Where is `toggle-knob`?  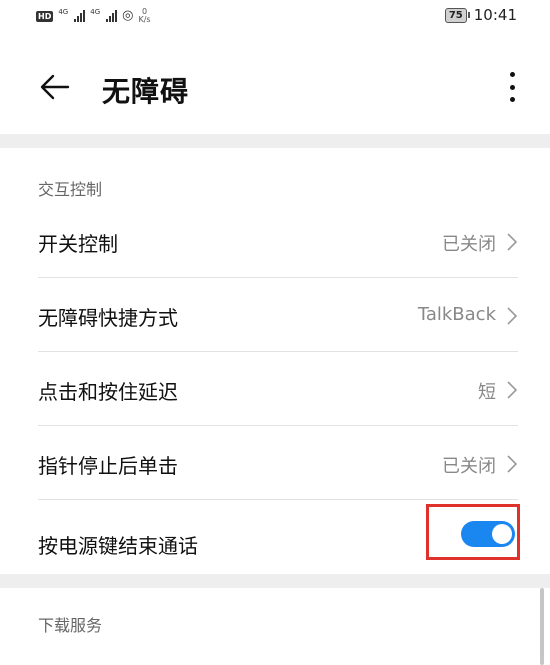 toggle-knob is located at coordinates (502, 534).